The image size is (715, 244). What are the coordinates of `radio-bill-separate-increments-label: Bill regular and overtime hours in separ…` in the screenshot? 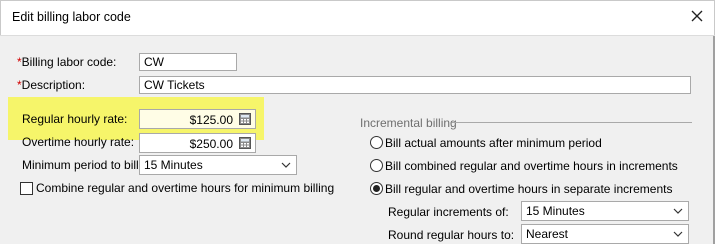 It's located at (529, 189).